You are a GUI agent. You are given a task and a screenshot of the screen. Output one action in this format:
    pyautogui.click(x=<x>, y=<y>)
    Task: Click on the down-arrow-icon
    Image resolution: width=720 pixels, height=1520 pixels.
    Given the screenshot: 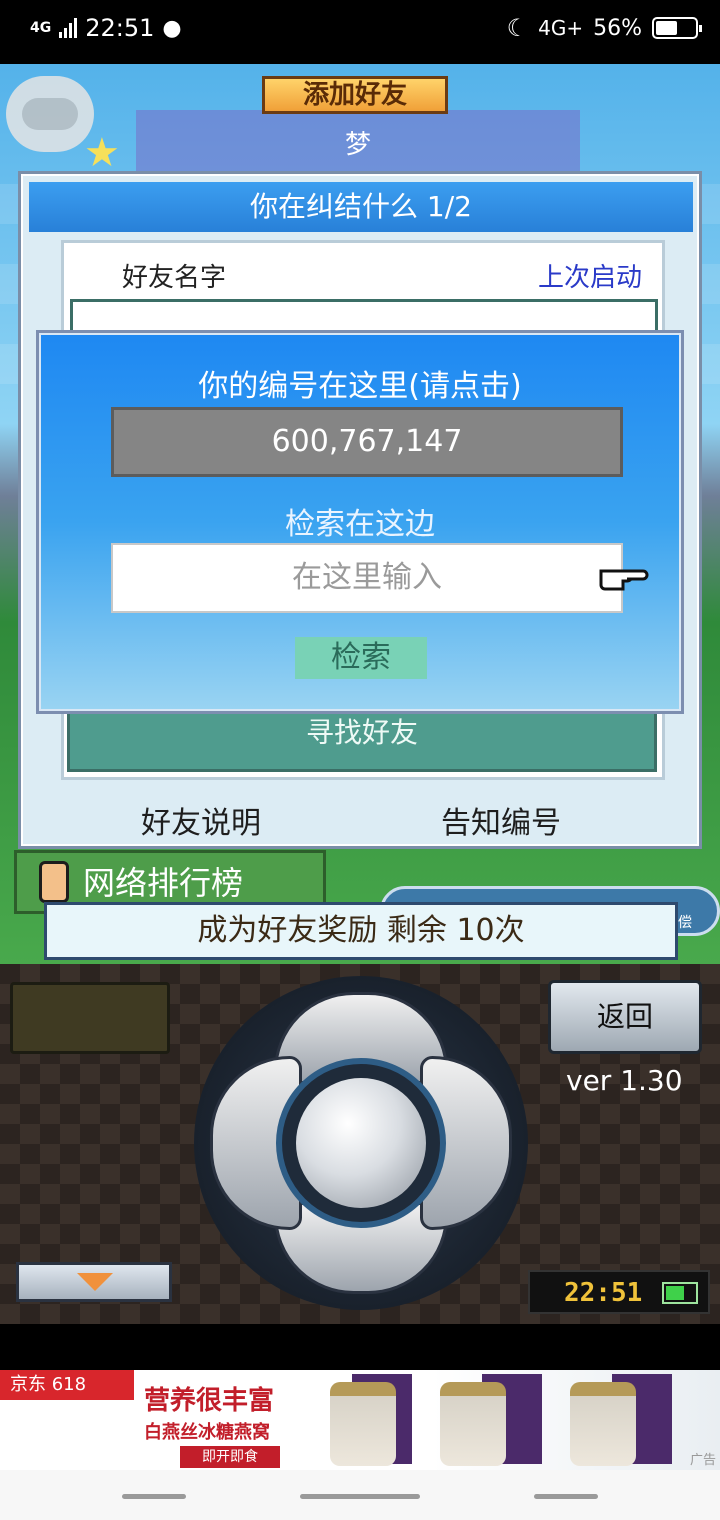 What is the action you would take?
    pyautogui.click(x=95, y=1282)
    